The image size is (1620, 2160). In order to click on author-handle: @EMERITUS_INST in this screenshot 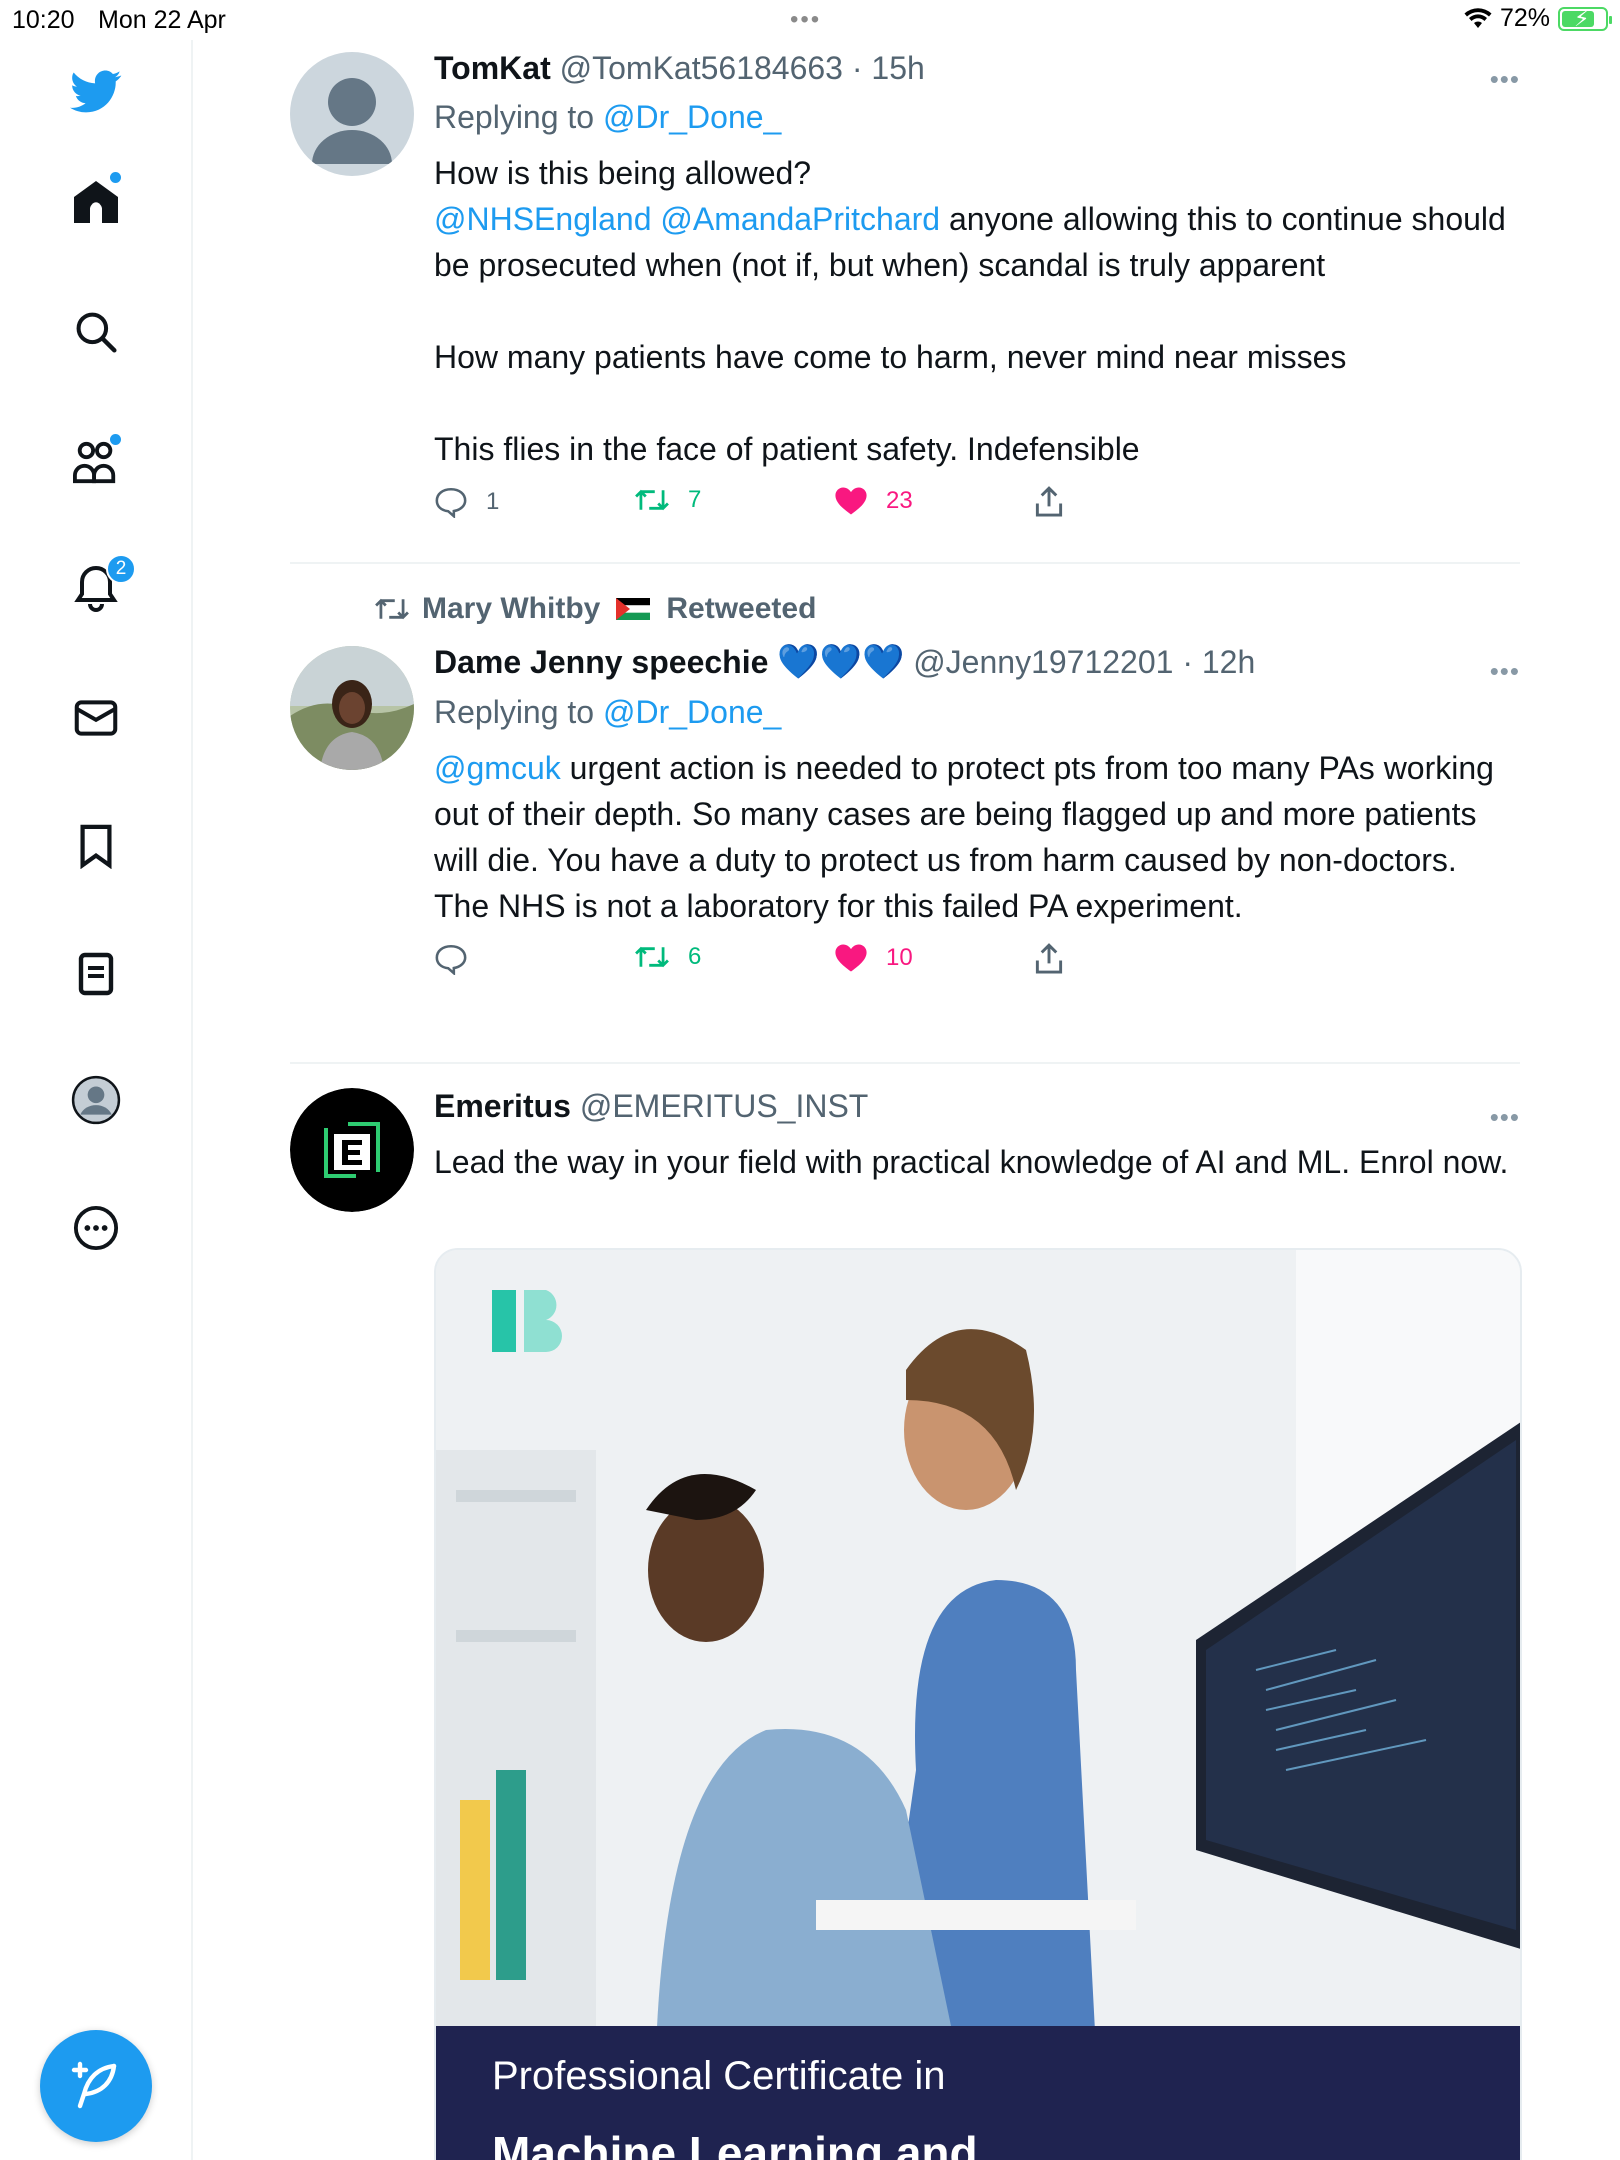, I will do `click(724, 1106)`.